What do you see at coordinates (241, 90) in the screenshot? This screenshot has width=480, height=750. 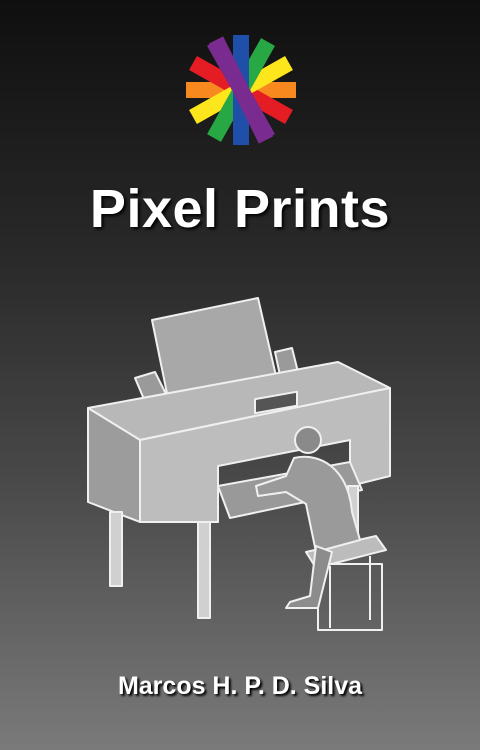 I see `rainbow-asterisk-logo-icon` at bounding box center [241, 90].